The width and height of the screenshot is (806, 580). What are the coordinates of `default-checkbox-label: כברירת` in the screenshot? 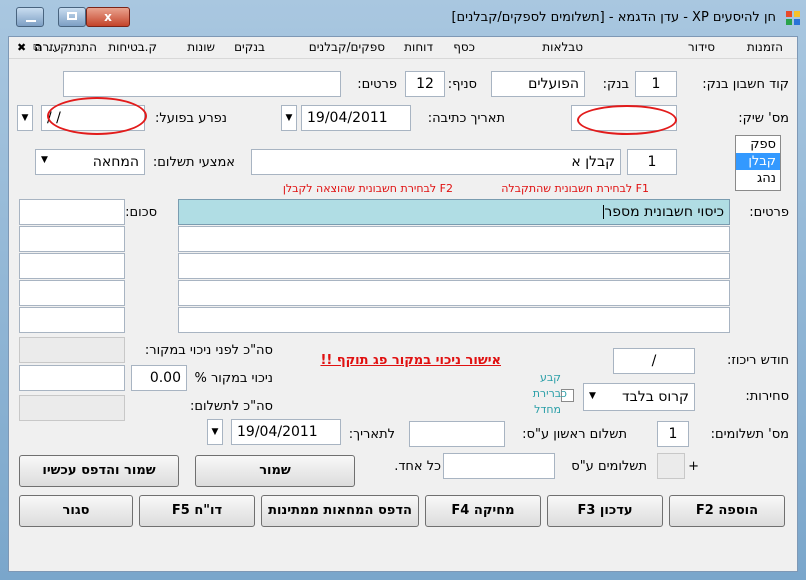 It's located at (549, 393).